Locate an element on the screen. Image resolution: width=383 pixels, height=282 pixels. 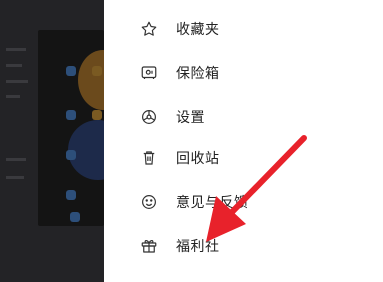
menu-item-label: 设置 is located at coordinates (190, 118).